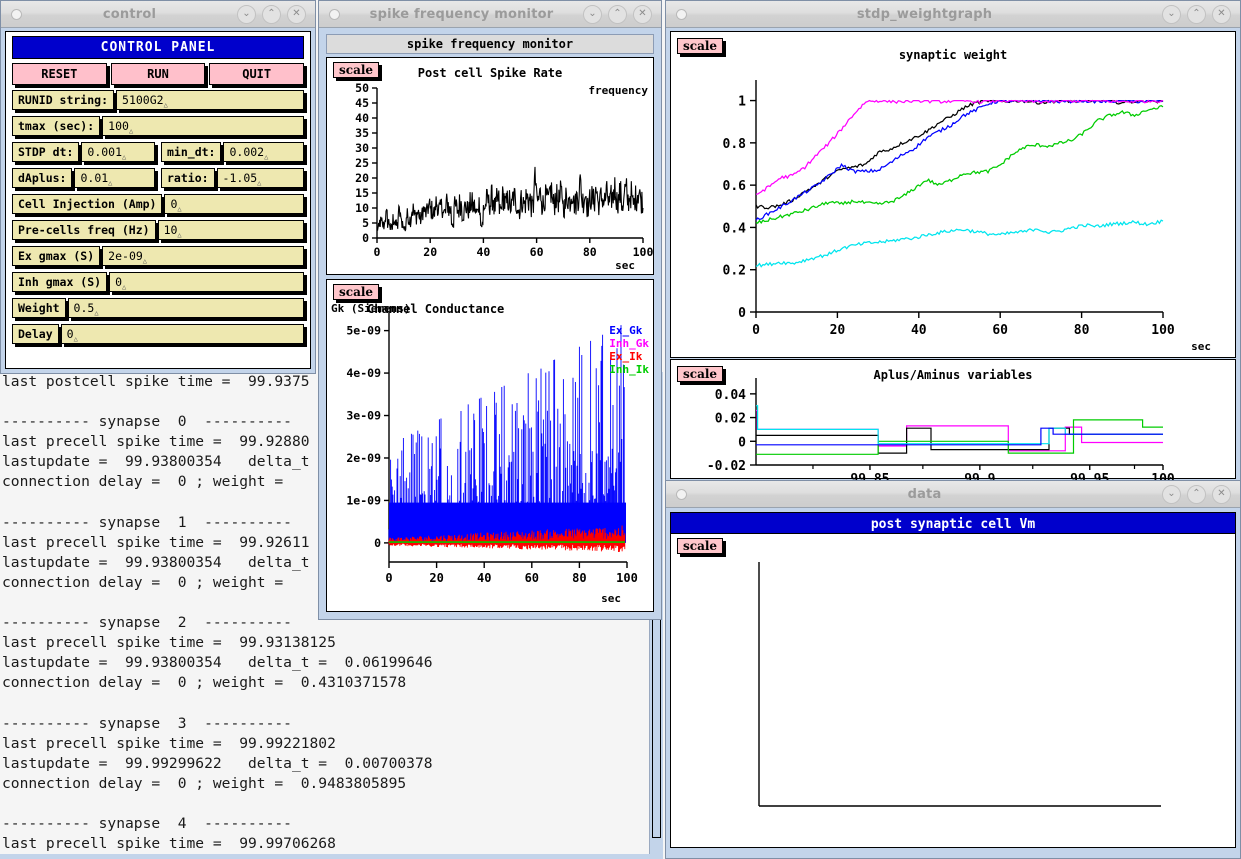  Describe the element at coordinates (924, 14) in the screenshot. I see `stdp-window-title: stdp_weightgraph` at that location.